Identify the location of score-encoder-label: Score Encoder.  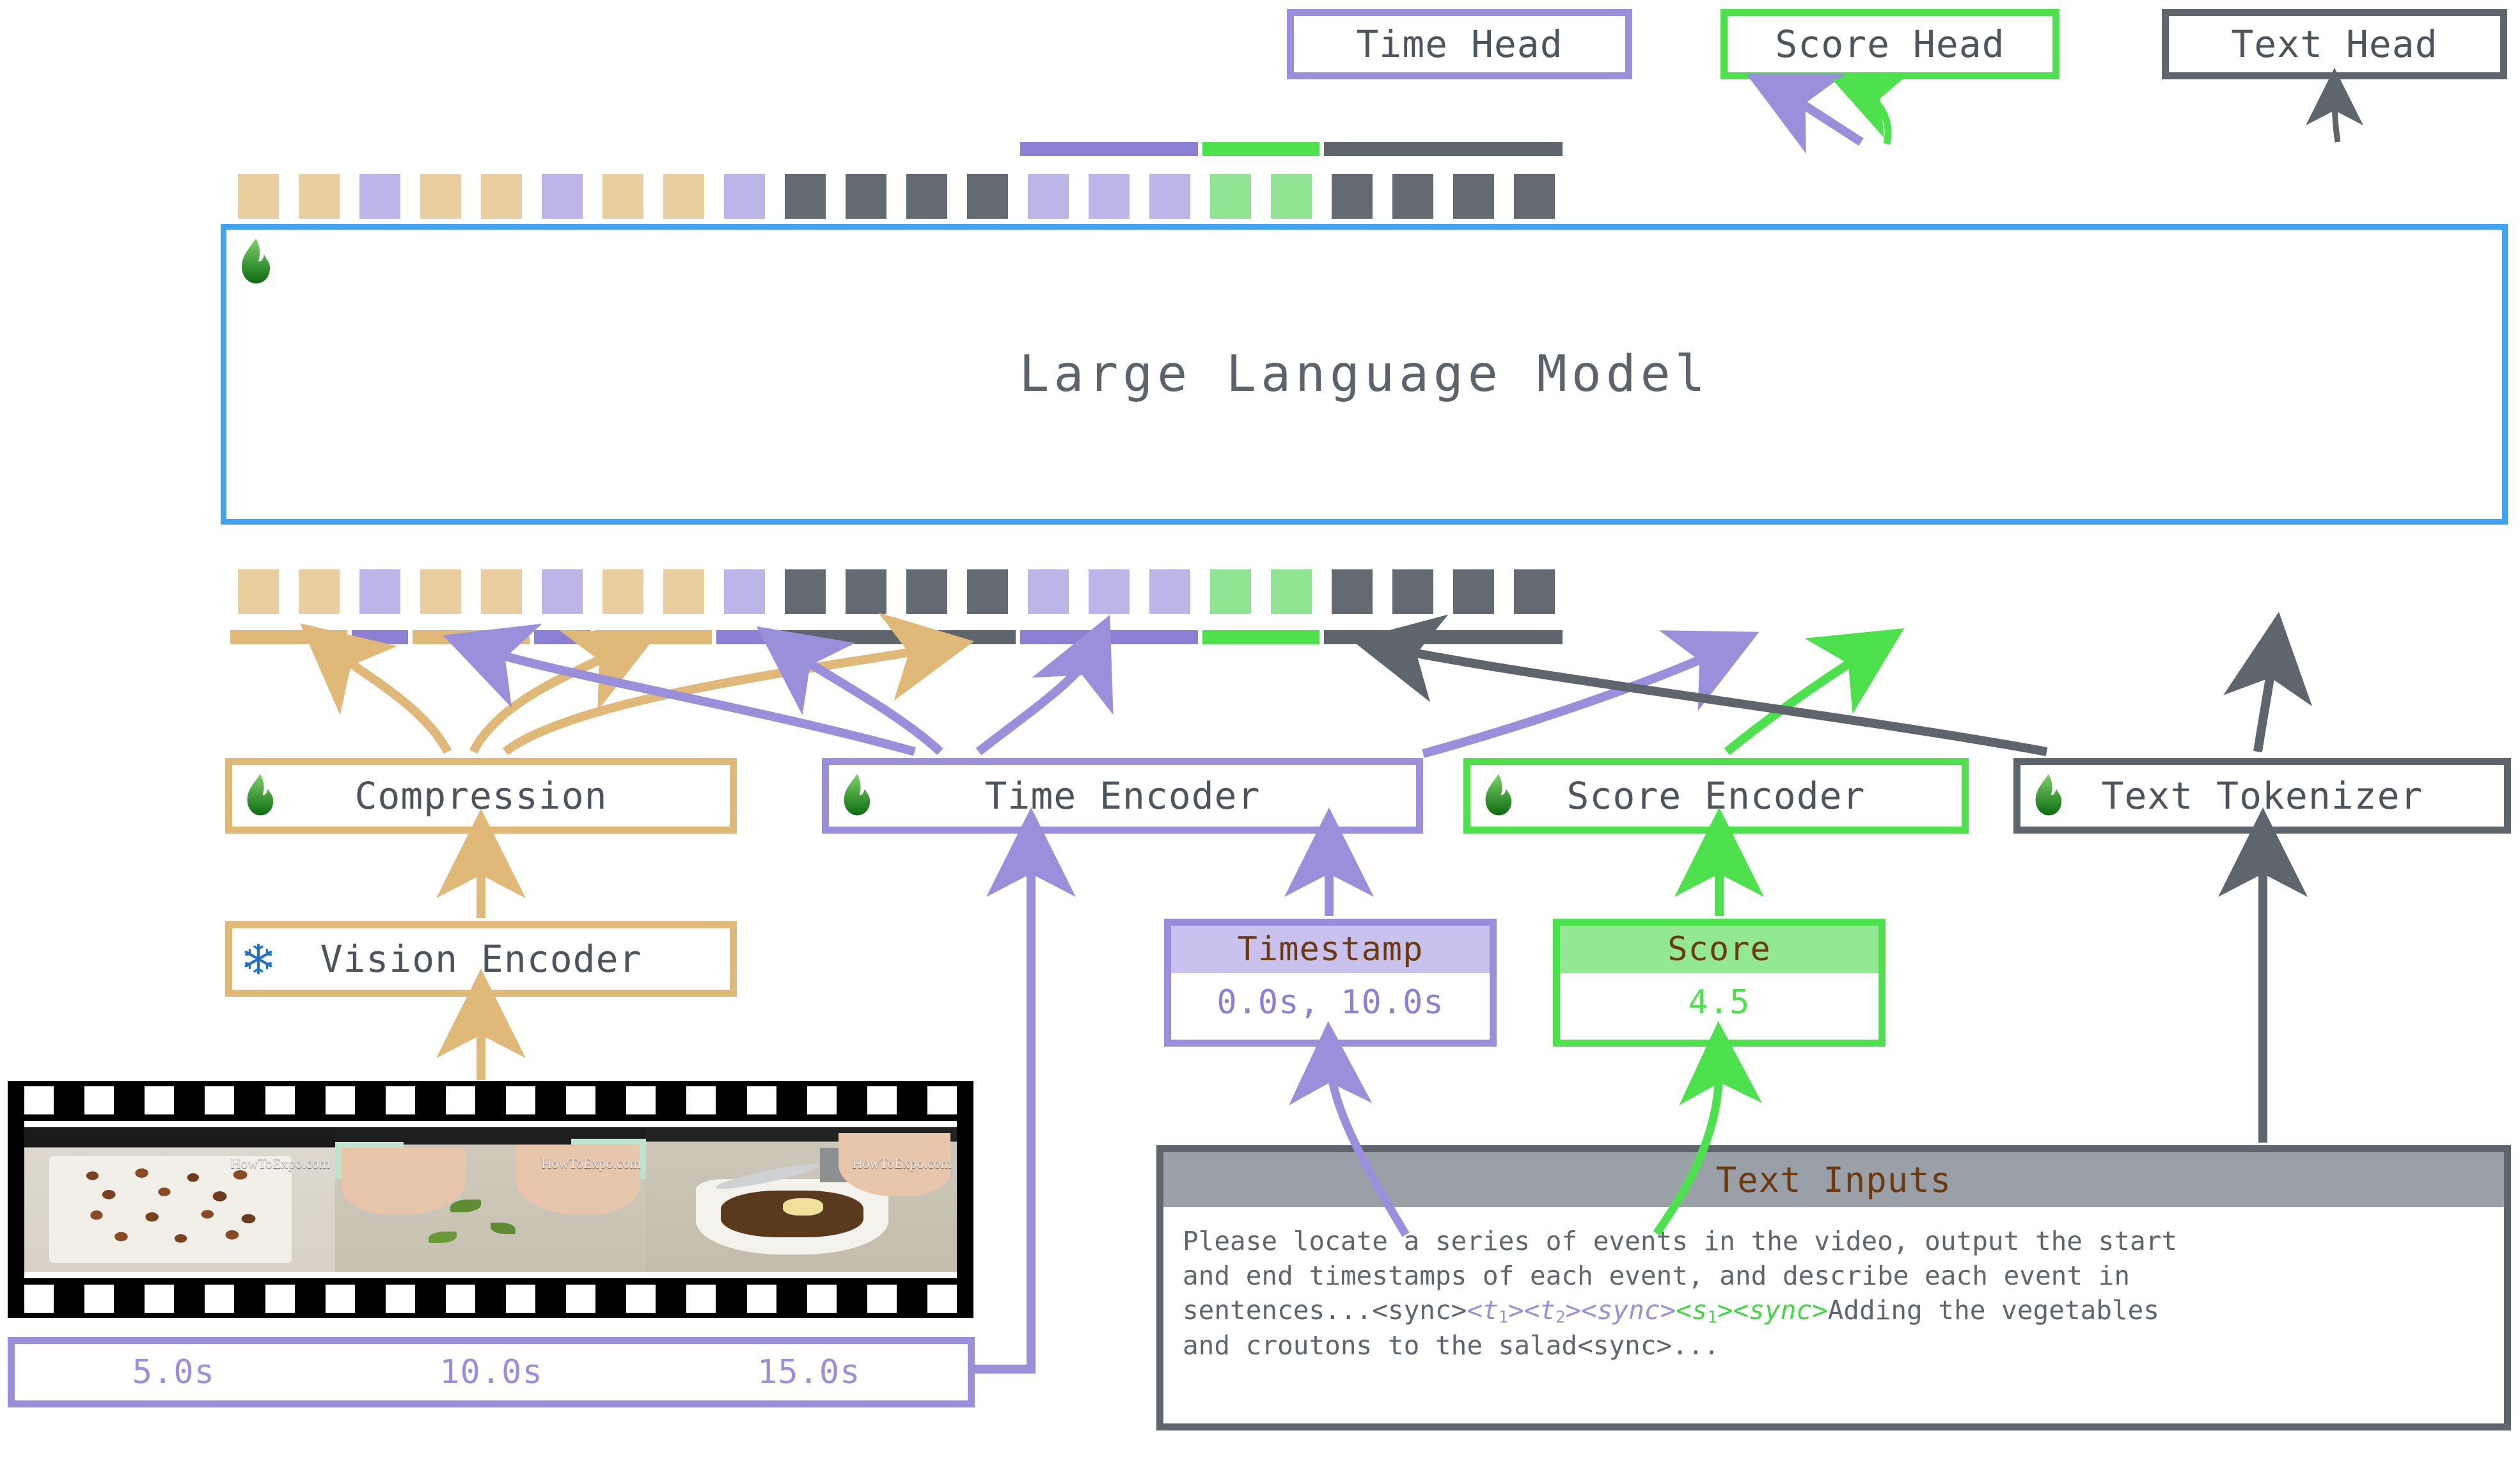
(1716, 796).